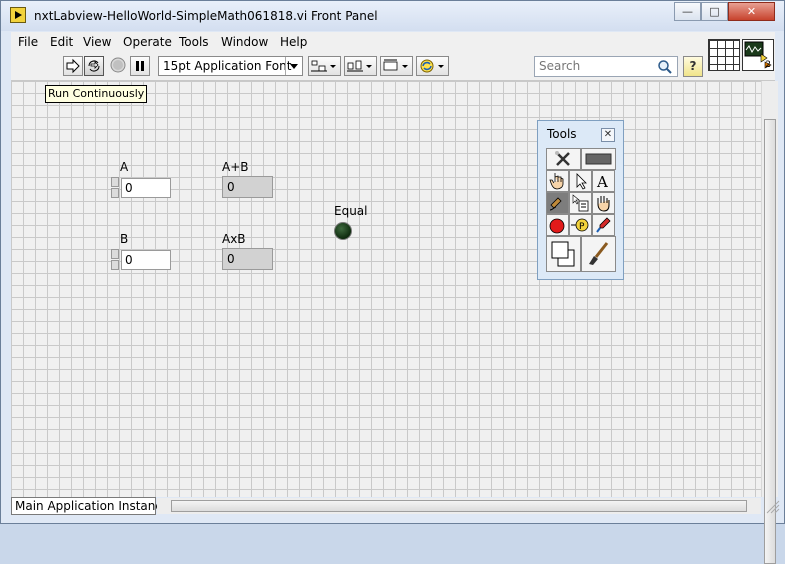 Image resolution: width=785 pixels, height=564 pixels. I want to click on control-a-label: A, so click(124, 167).